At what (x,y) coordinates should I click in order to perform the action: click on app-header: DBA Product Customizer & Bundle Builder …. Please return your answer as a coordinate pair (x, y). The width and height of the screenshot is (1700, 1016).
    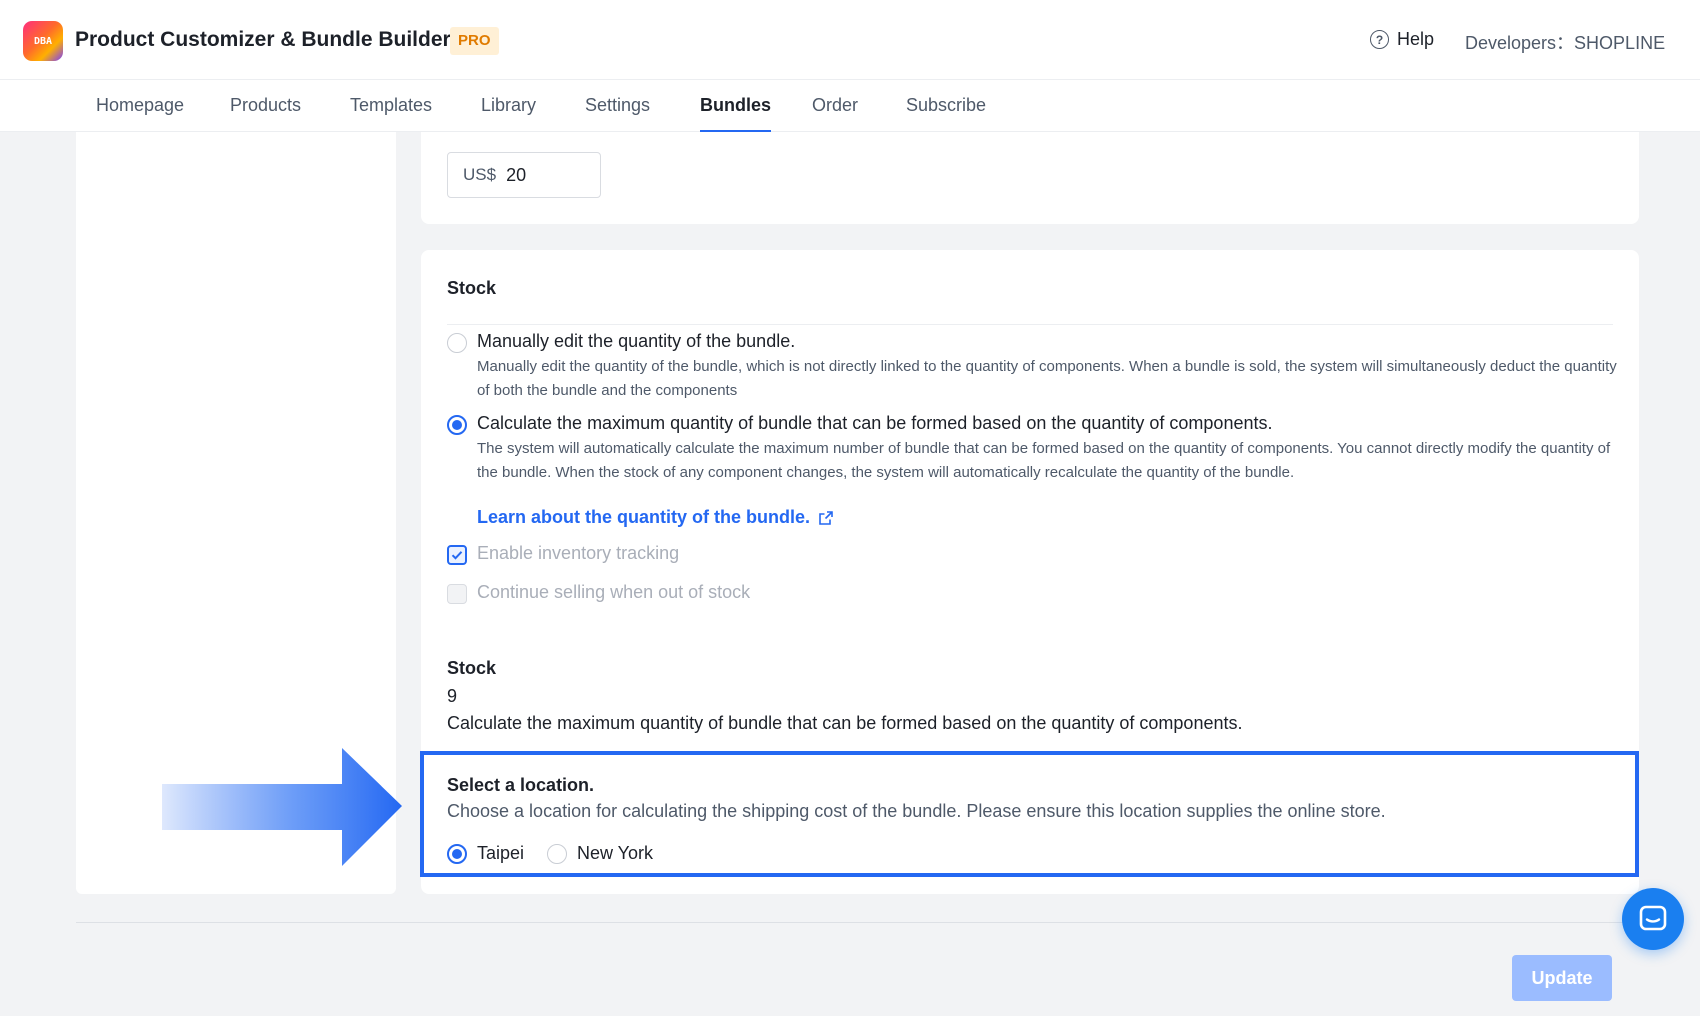
    Looking at the image, I should click on (850, 40).